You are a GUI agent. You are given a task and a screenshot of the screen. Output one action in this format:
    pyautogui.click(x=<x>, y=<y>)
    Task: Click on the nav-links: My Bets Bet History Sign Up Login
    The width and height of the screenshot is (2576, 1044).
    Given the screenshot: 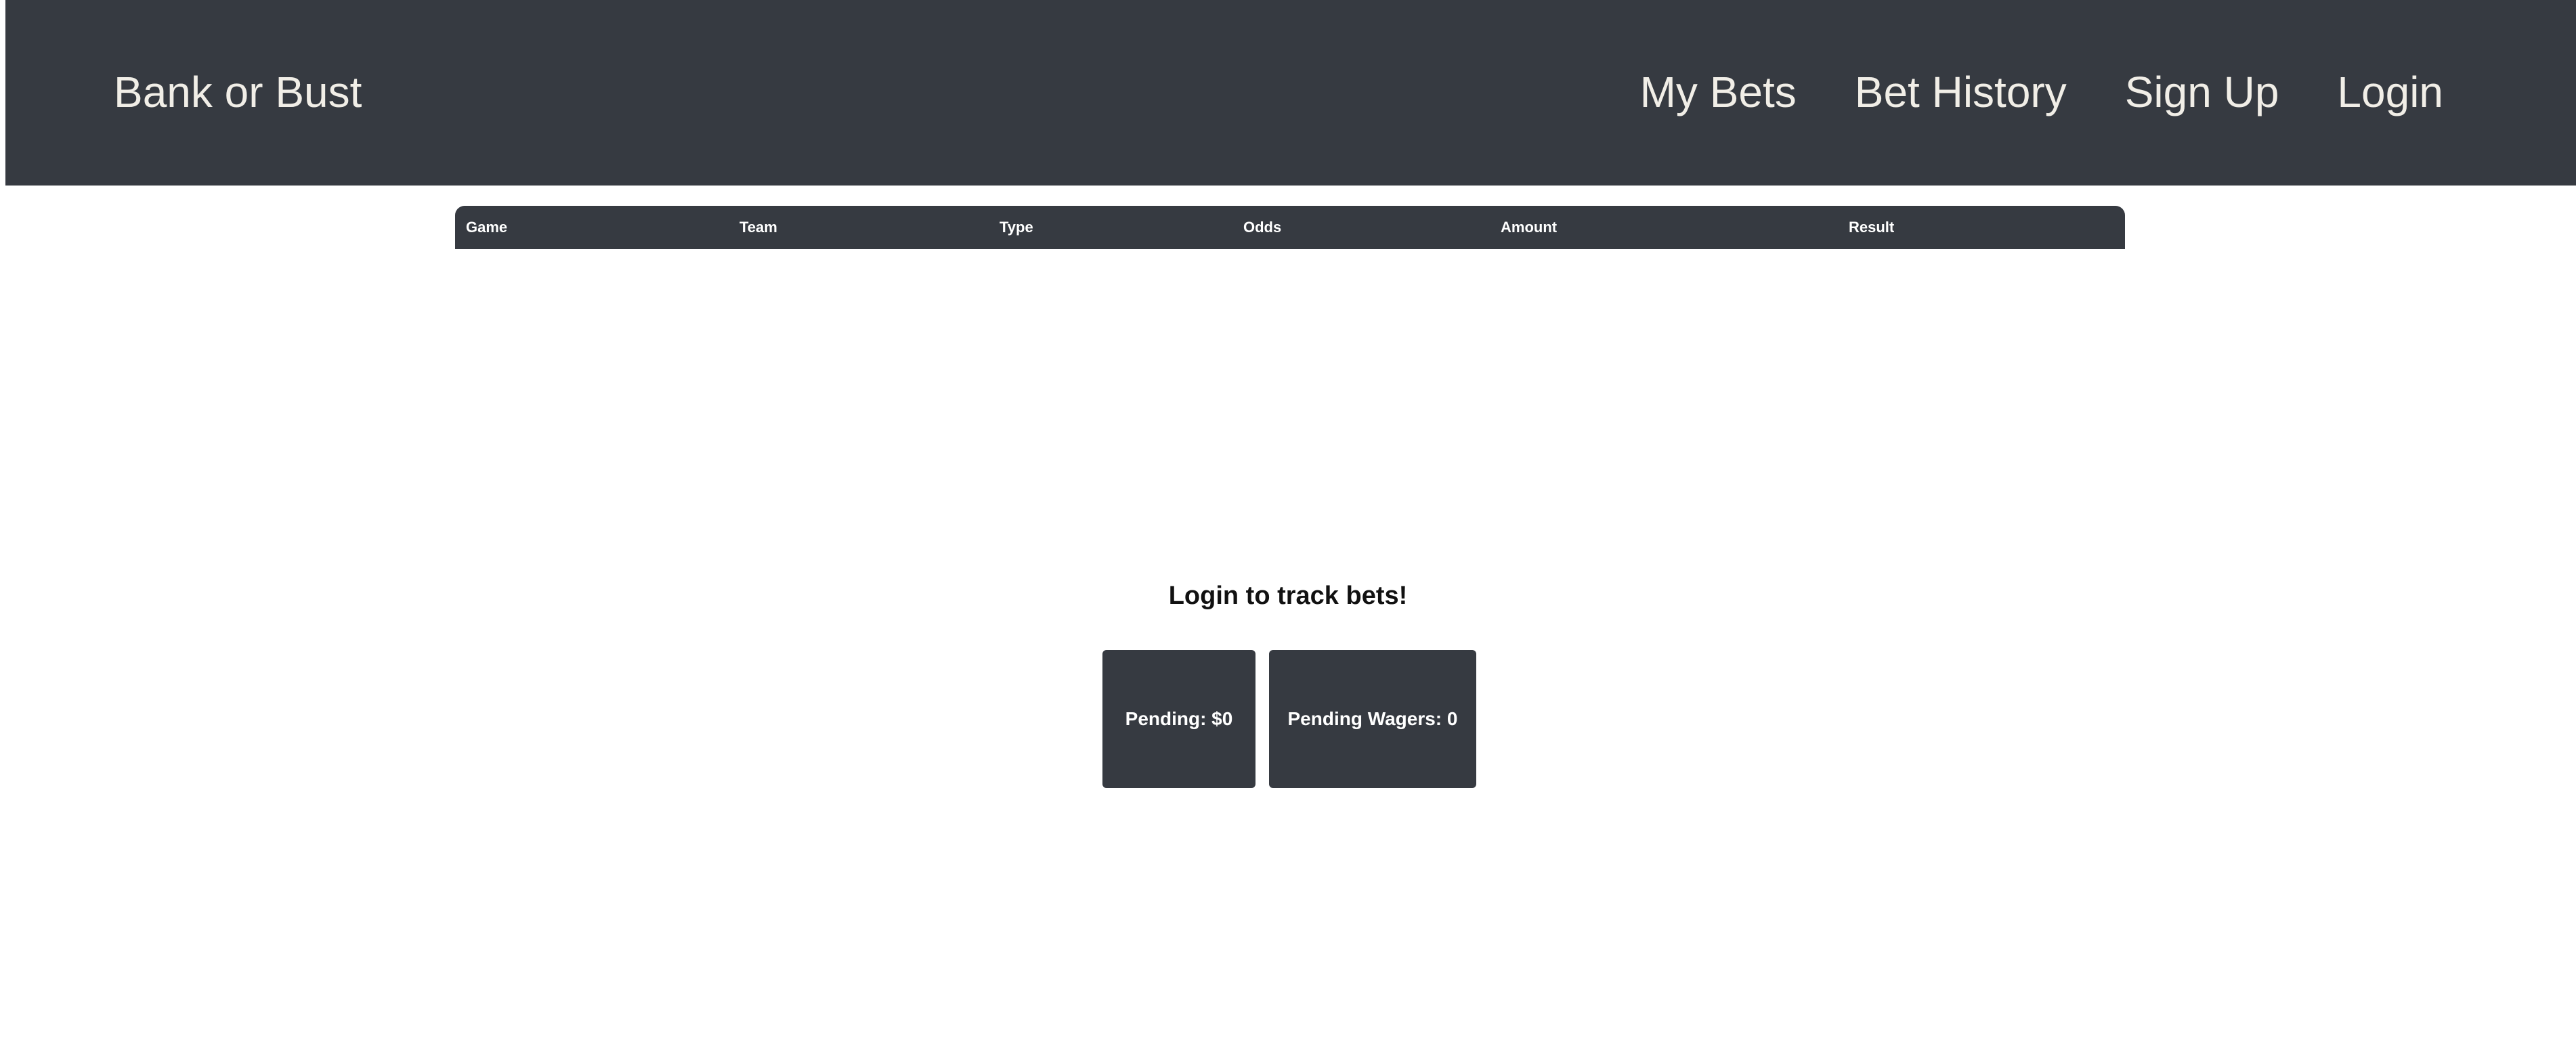 What is the action you would take?
    pyautogui.click(x=2041, y=92)
    